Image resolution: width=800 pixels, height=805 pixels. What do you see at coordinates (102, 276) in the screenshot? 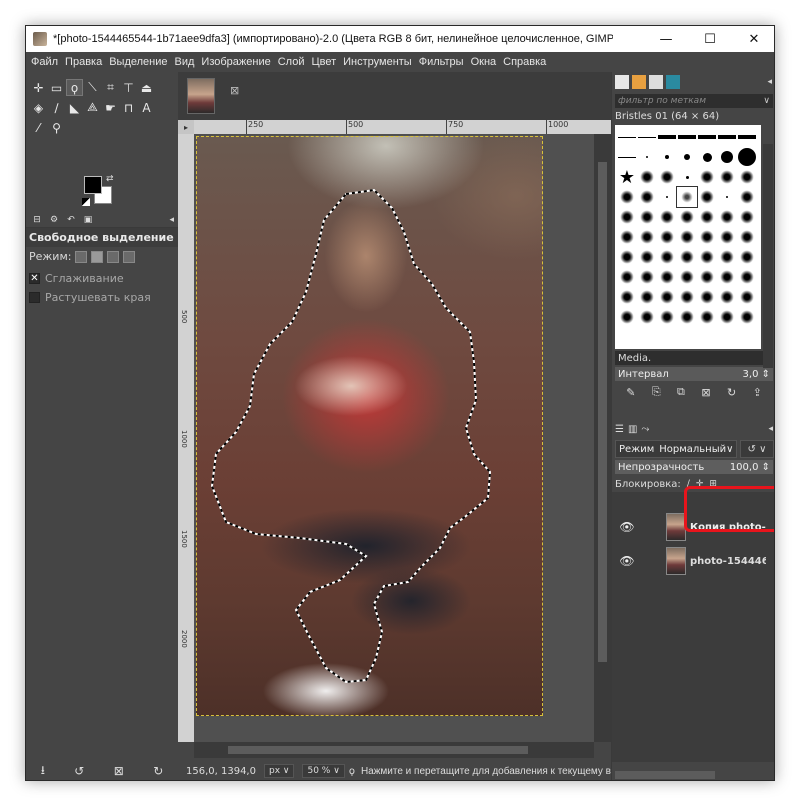
I see `antialias-row: ✕ Сглаживание` at bounding box center [102, 276].